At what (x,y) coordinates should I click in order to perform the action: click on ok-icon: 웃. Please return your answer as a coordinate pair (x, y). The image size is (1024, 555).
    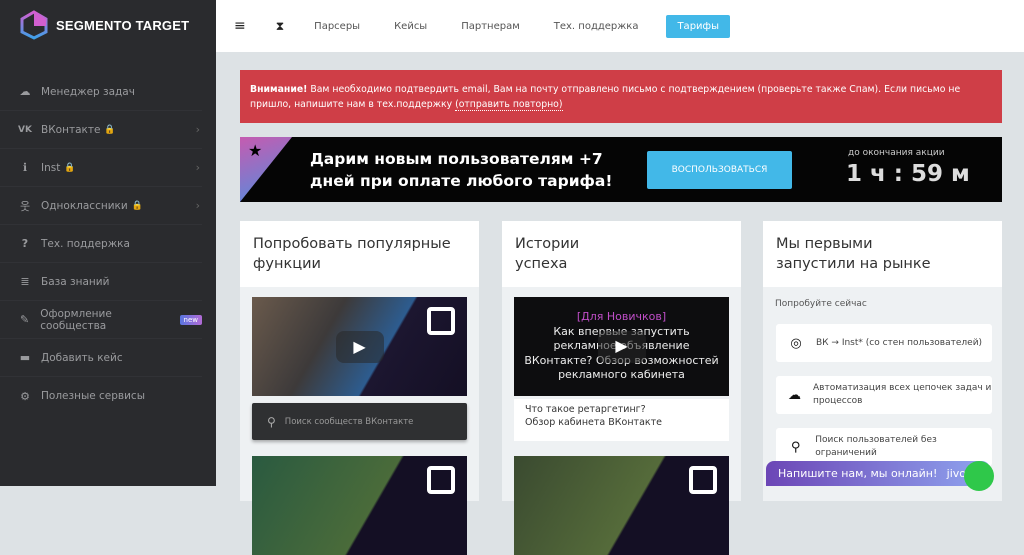
    Looking at the image, I should click on (25, 206).